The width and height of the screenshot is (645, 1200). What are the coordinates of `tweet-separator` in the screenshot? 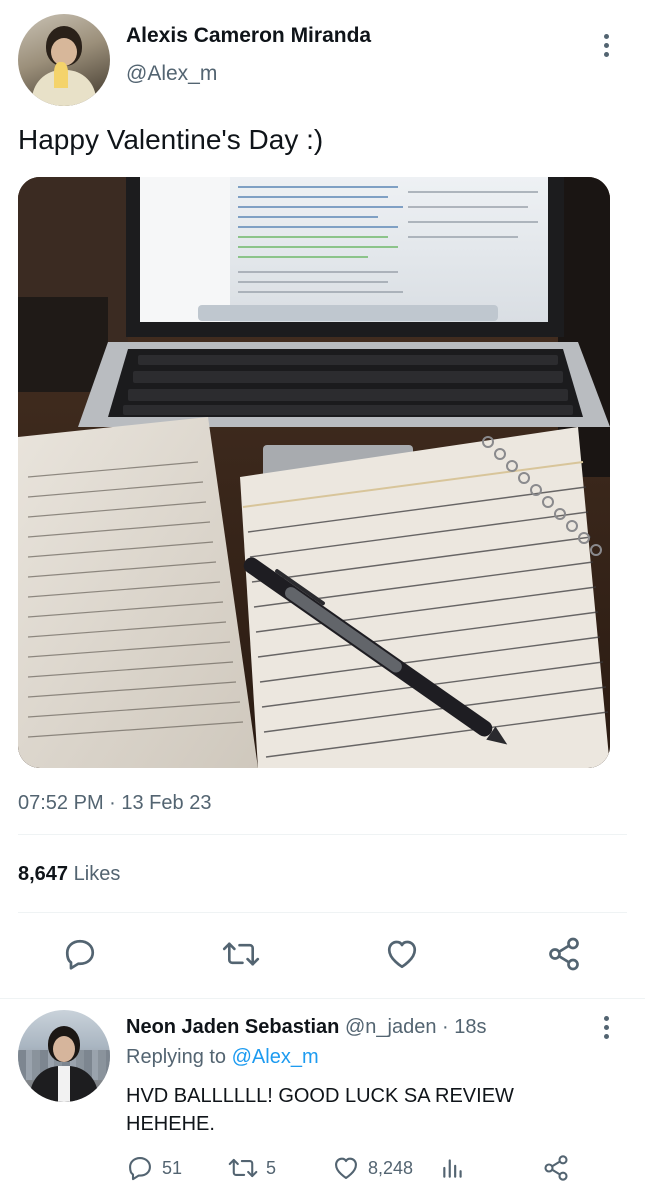 It's located at (322, 998).